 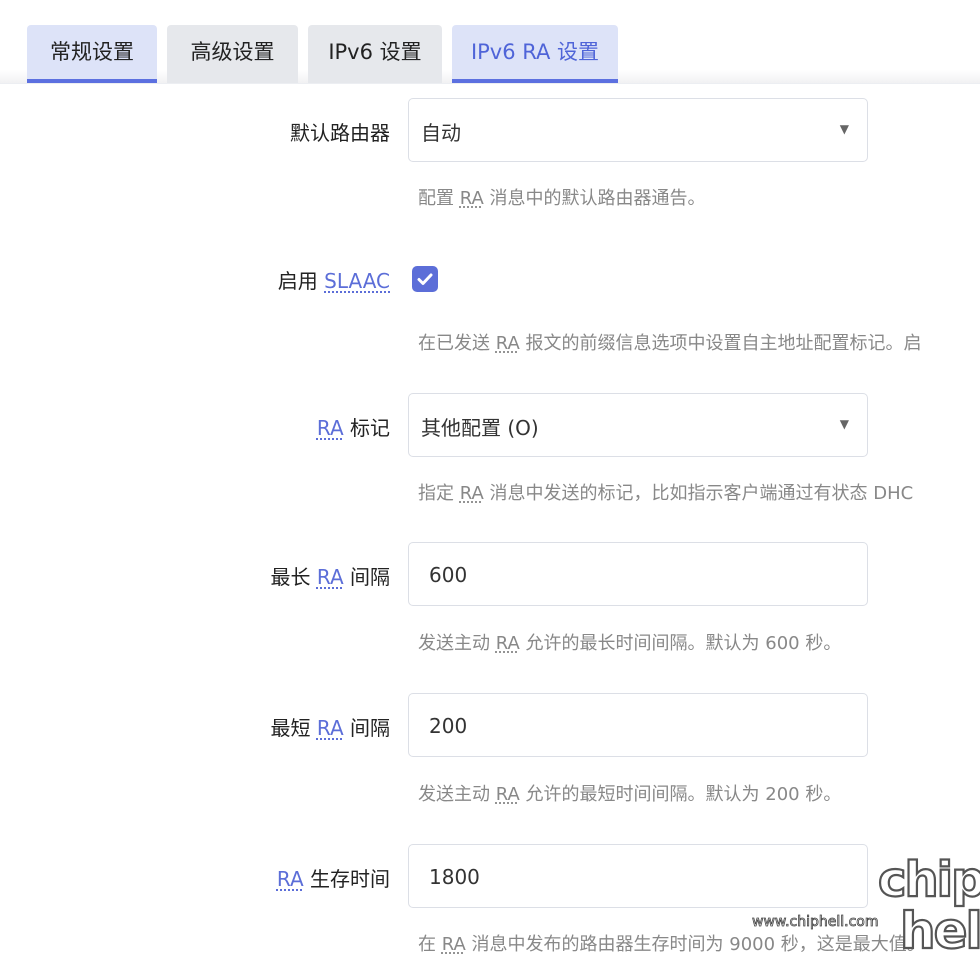 What do you see at coordinates (375, 54) in the screenshot?
I see `tab-ipv6: IPv6 设置` at bounding box center [375, 54].